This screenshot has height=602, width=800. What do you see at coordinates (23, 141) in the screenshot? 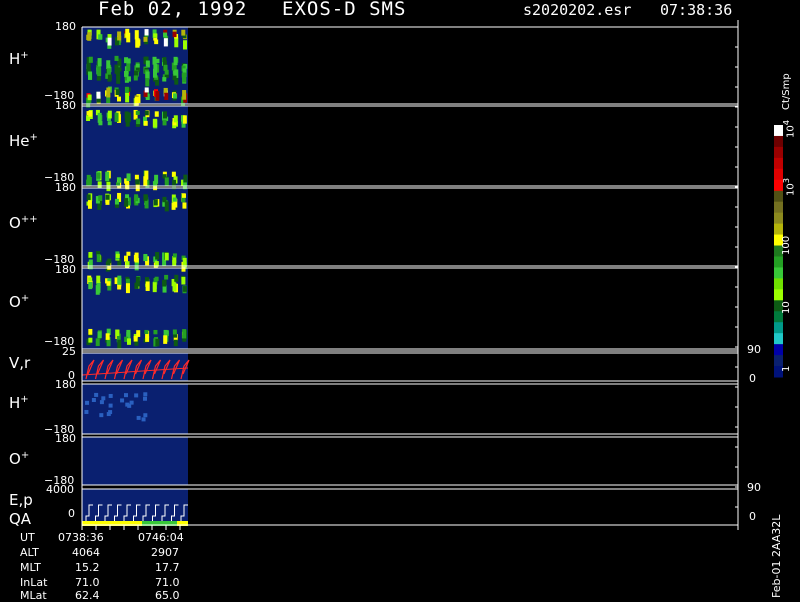
I see `panel-label-he-plus: He+` at bounding box center [23, 141].